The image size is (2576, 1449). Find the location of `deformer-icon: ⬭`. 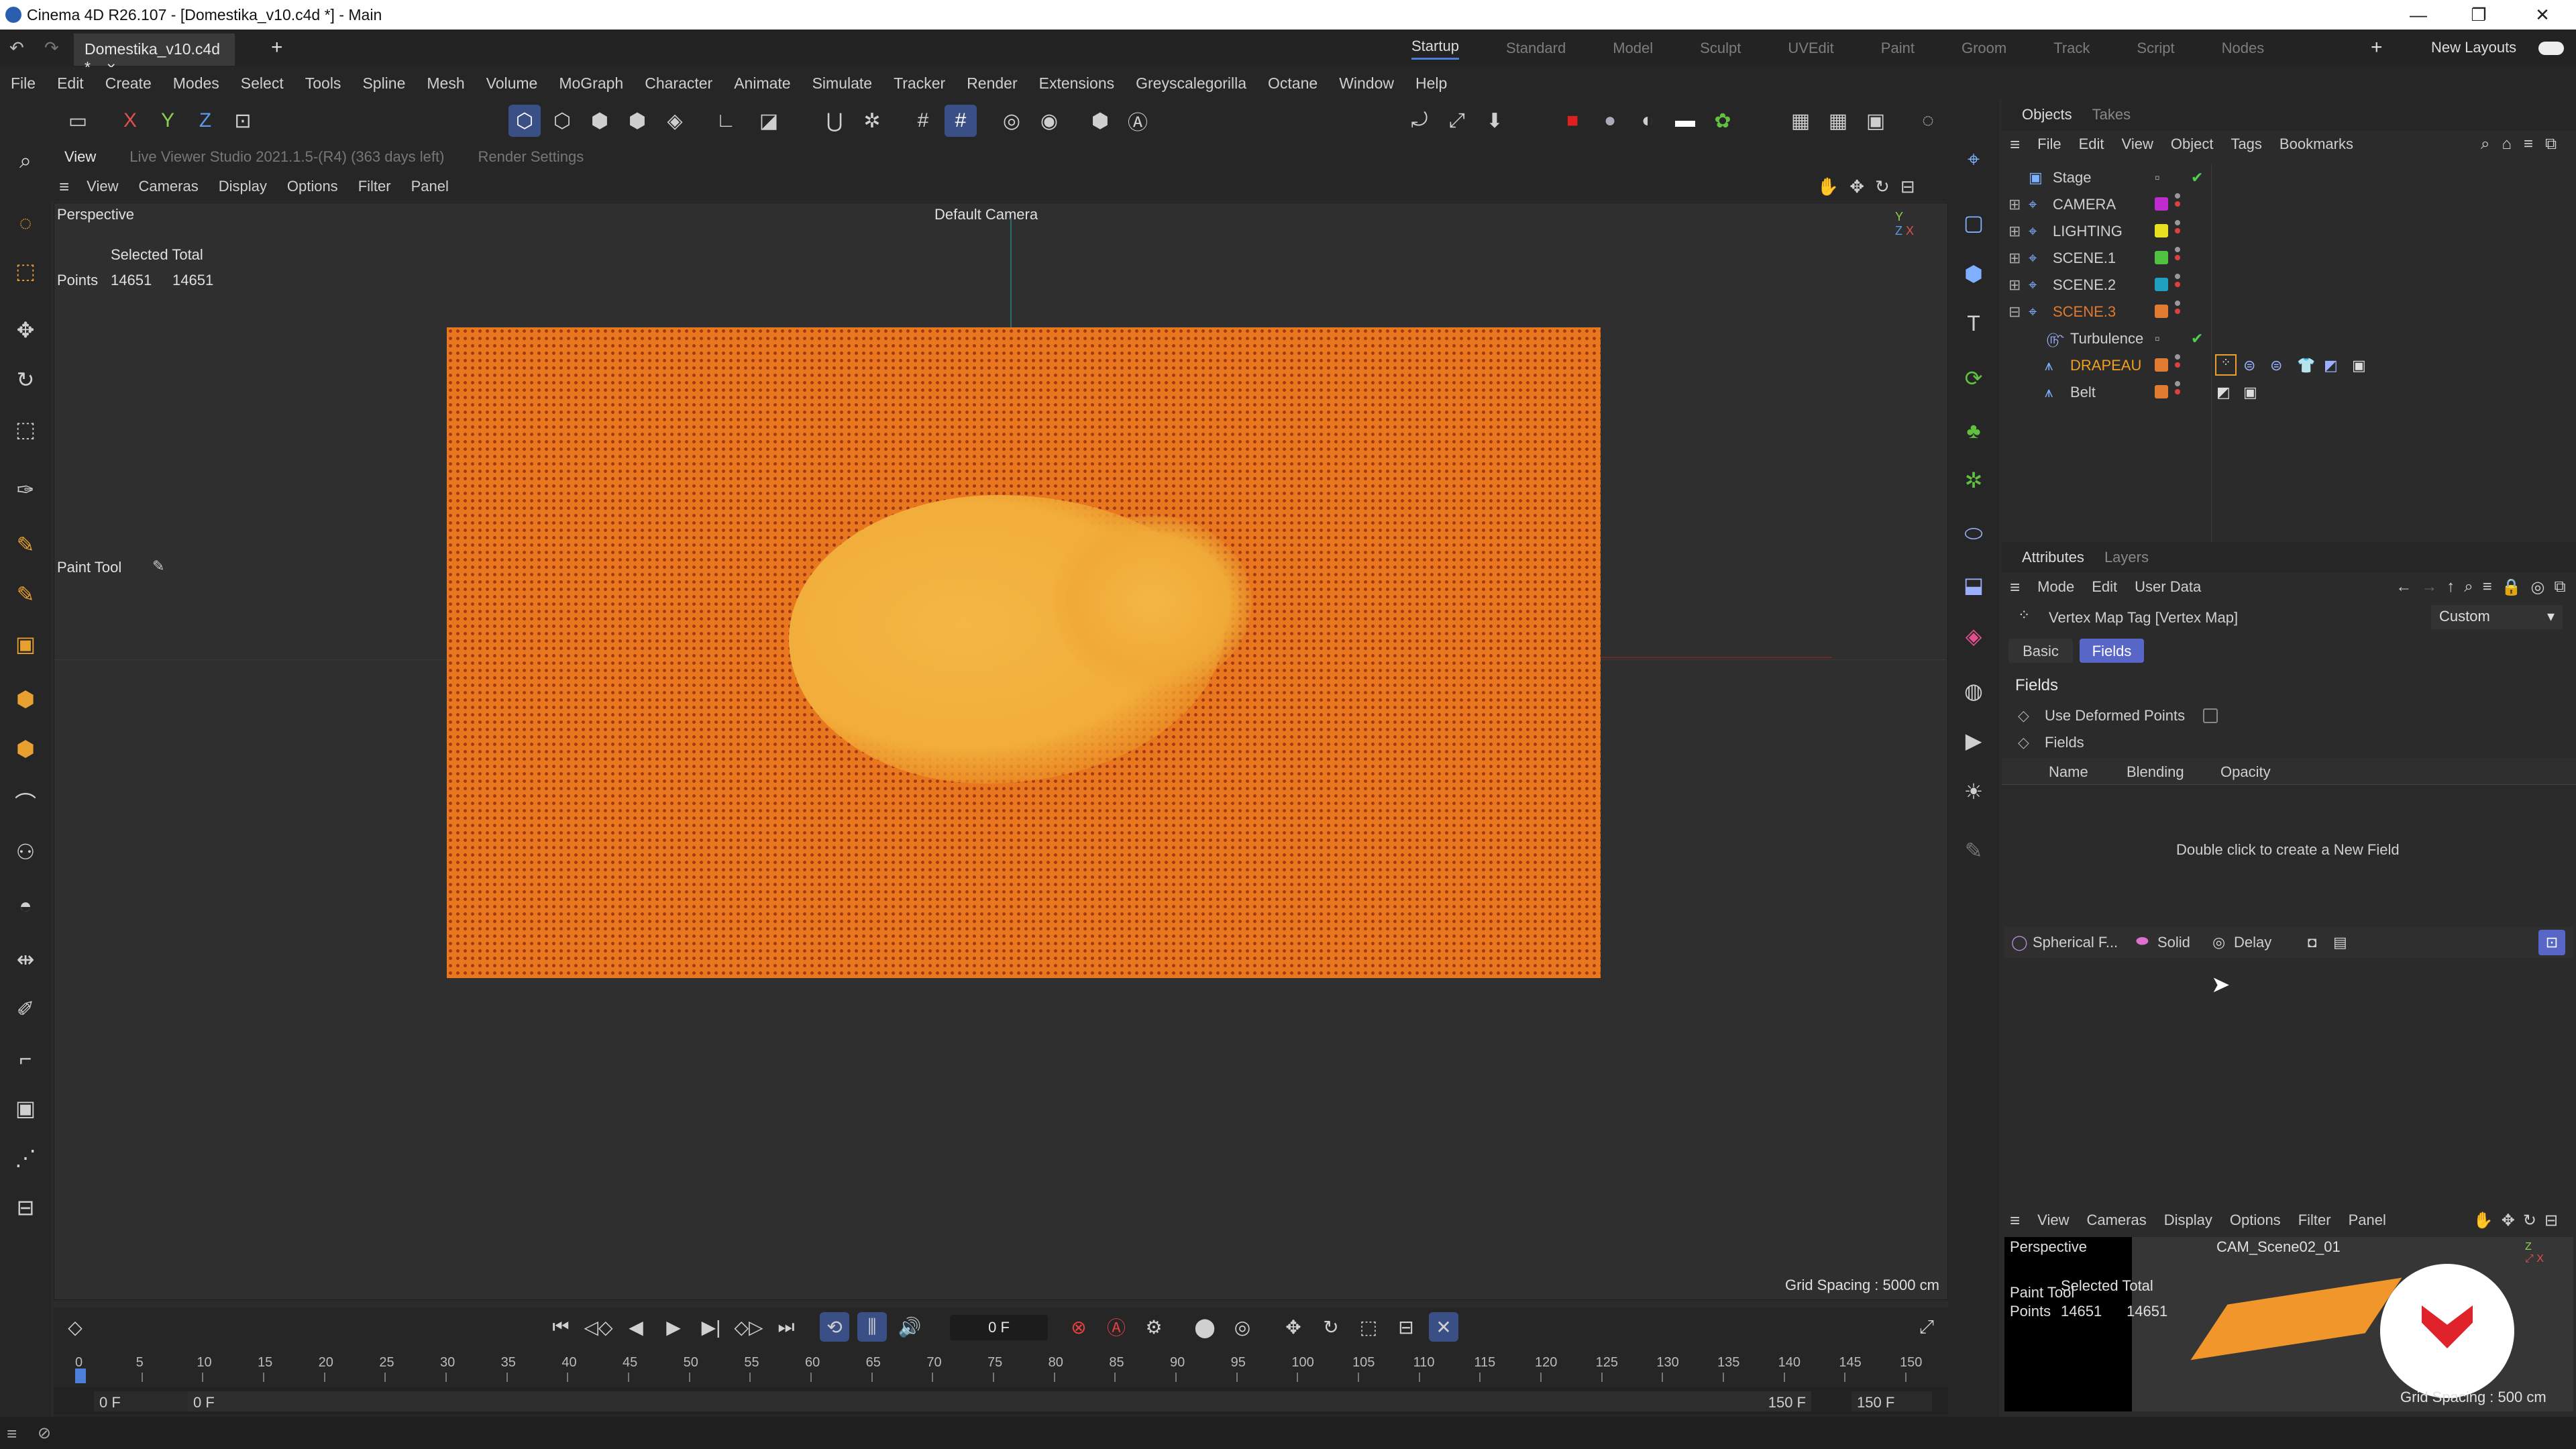

deformer-icon: ⬭ is located at coordinates (1973, 534).